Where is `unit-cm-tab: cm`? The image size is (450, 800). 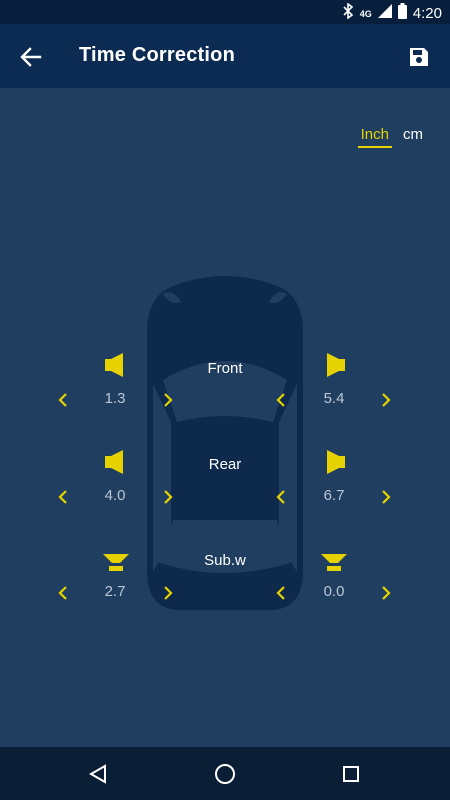 unit-cm-tab: cm is located at coordinates (413, 137).